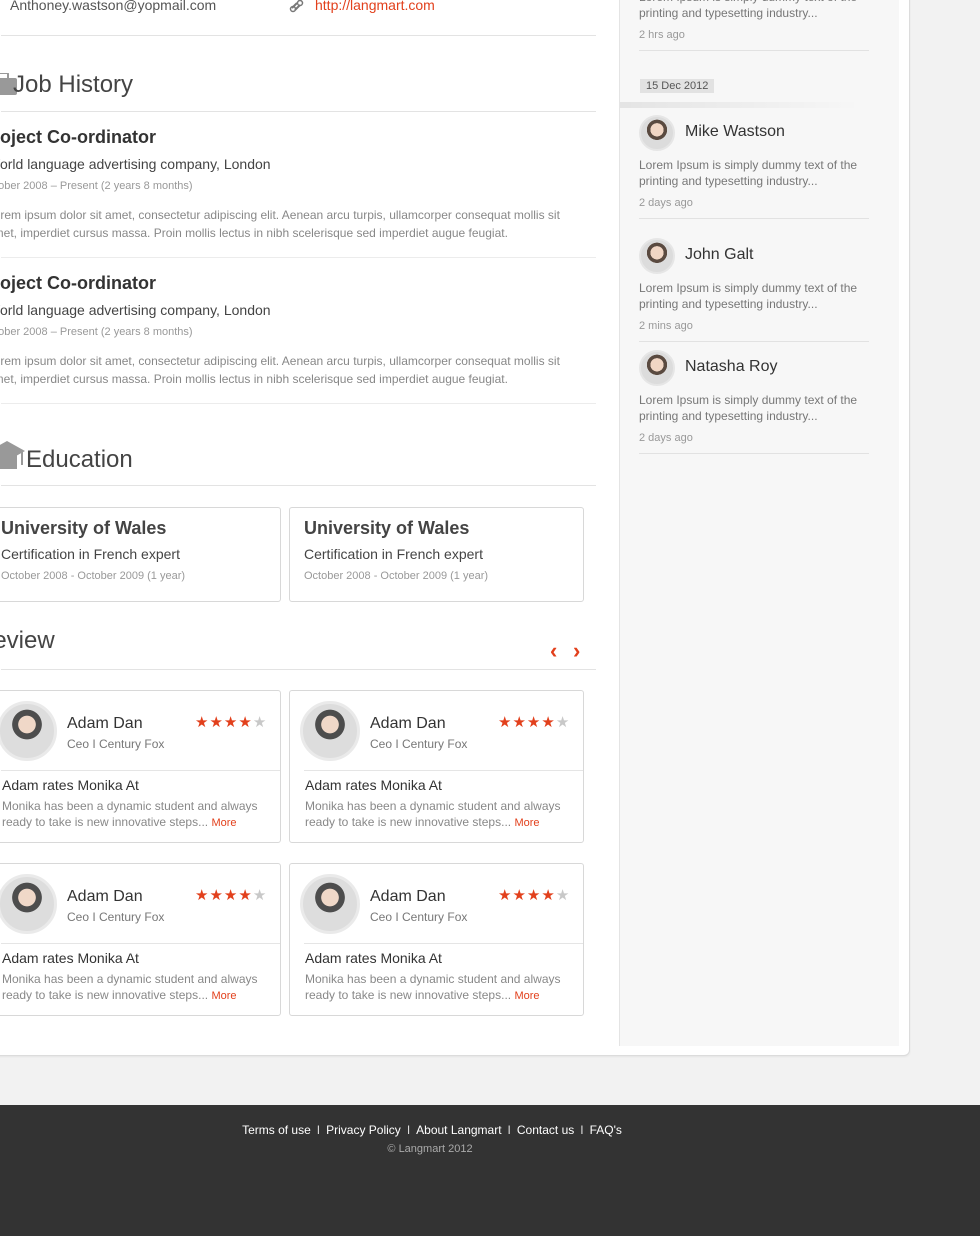 The image size is (980, 1236). I want to click on next-arrow-icon: ›, so click(576, 651).